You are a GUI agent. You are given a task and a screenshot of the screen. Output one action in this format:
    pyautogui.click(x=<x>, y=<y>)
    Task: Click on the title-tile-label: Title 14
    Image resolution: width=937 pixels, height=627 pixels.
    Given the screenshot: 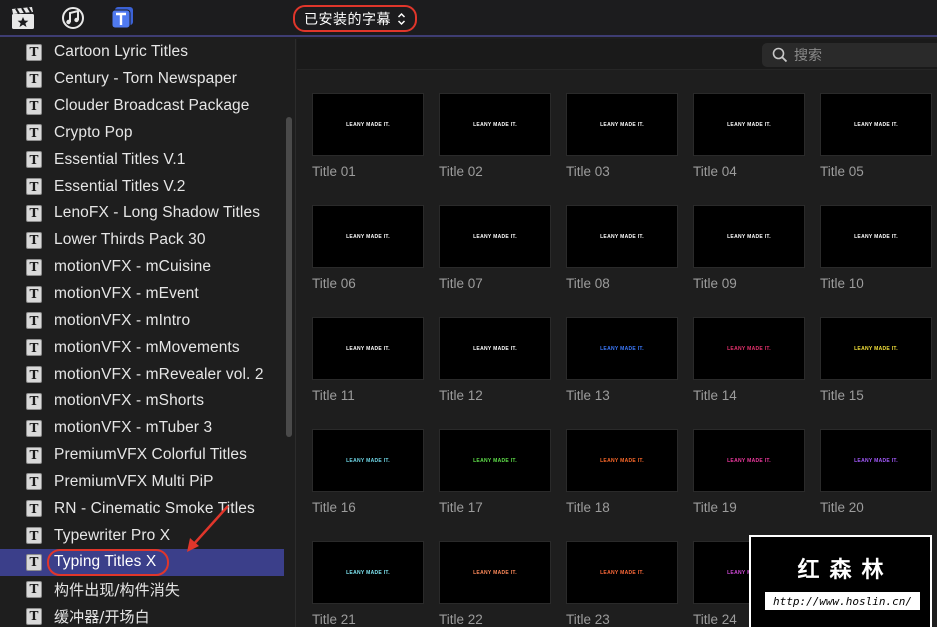 What is the action you would take?
    pyautogui.click(x=715, y=395)
    